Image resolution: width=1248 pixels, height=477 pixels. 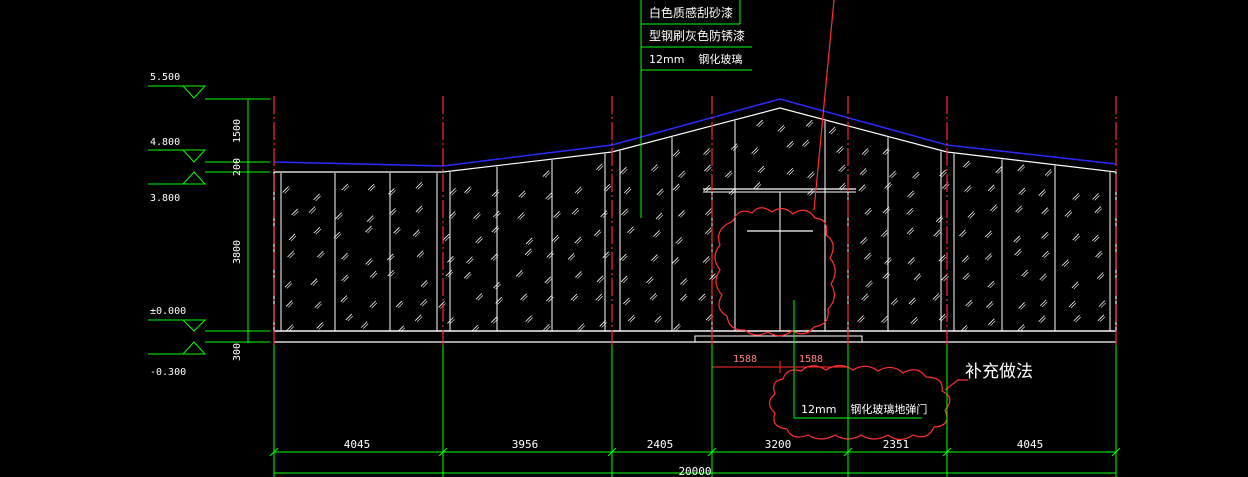 What do you see at coordinates (165, 198) in the screenshot?
I see `level-label-eave-lower: 3.800` at bounding box center [165, 198].